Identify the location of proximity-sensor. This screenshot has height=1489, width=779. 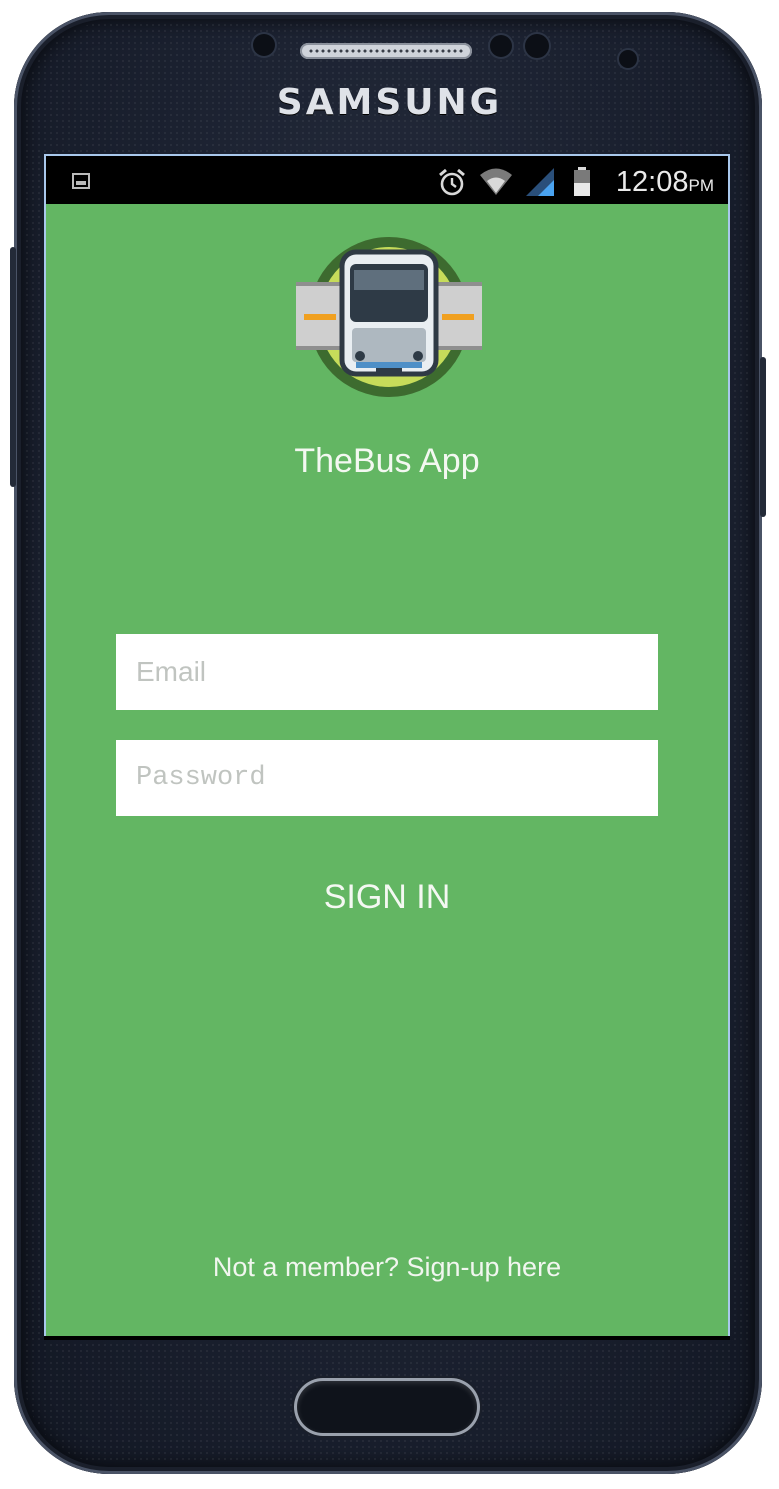
(501, 46).